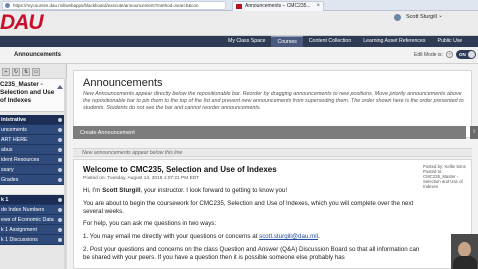 This screenshot has width=478, height=269. I want to click on edit-mode-toggle: ON, so click(466, 54).